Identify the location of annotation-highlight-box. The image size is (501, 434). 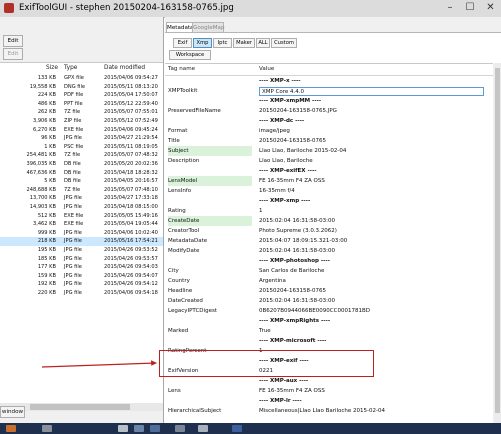
(266, 363).